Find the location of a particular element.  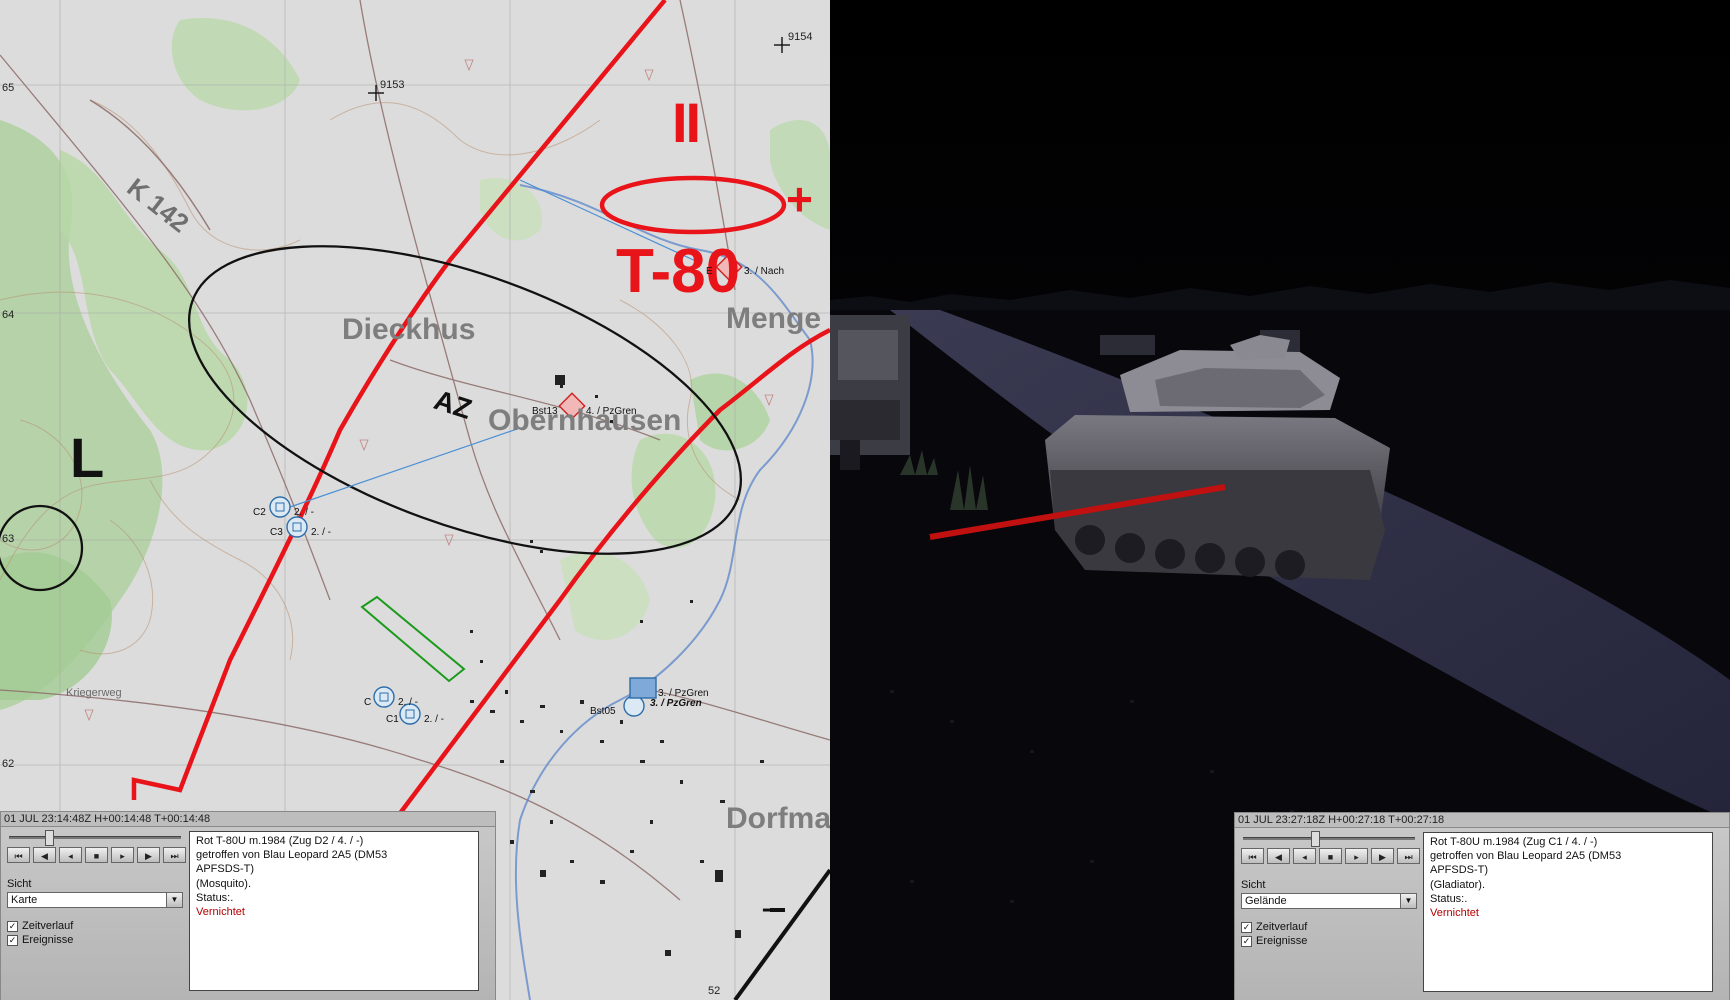

time-readout: 01 JUL 23:14:48Z H+00:14:48 T+00:14:48 is located at coordinates (248, 819).